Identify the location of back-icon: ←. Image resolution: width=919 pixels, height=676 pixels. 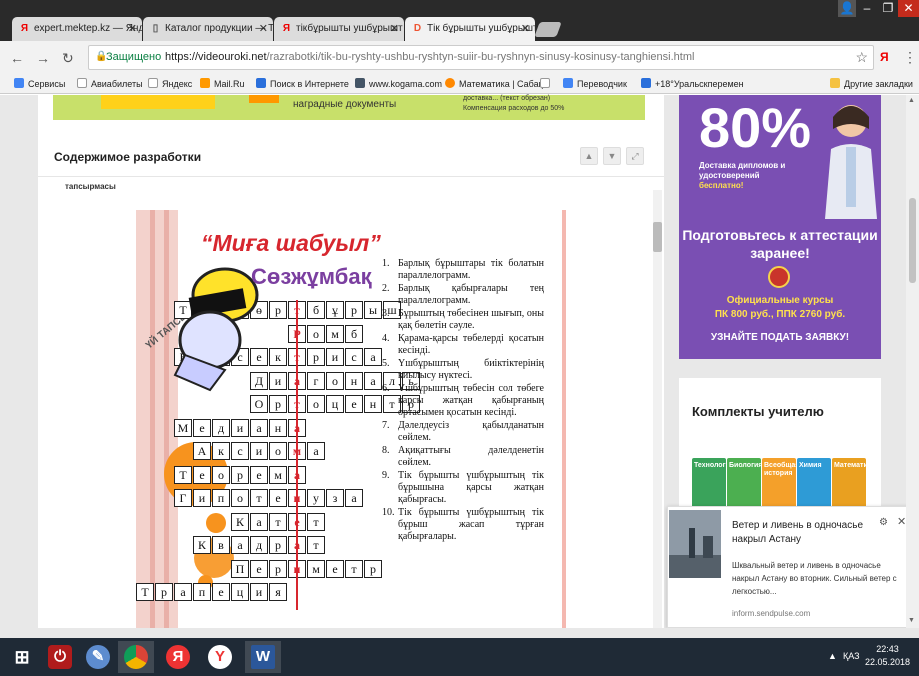
(17, 58).